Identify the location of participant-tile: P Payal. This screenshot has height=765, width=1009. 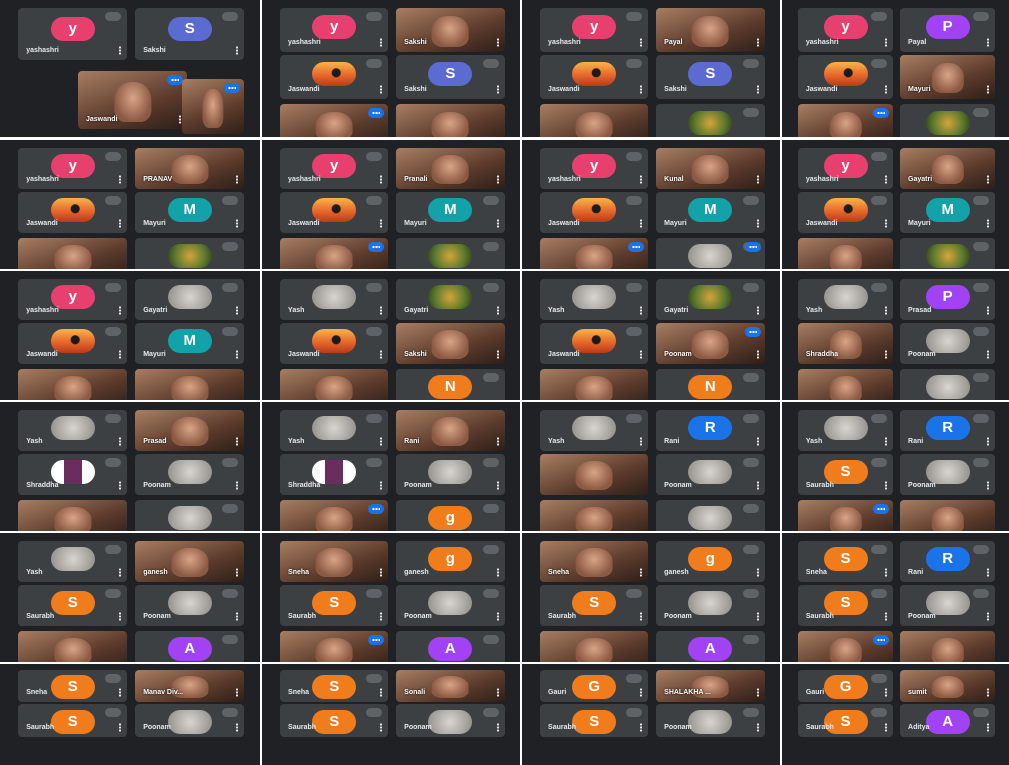
(948, 30).